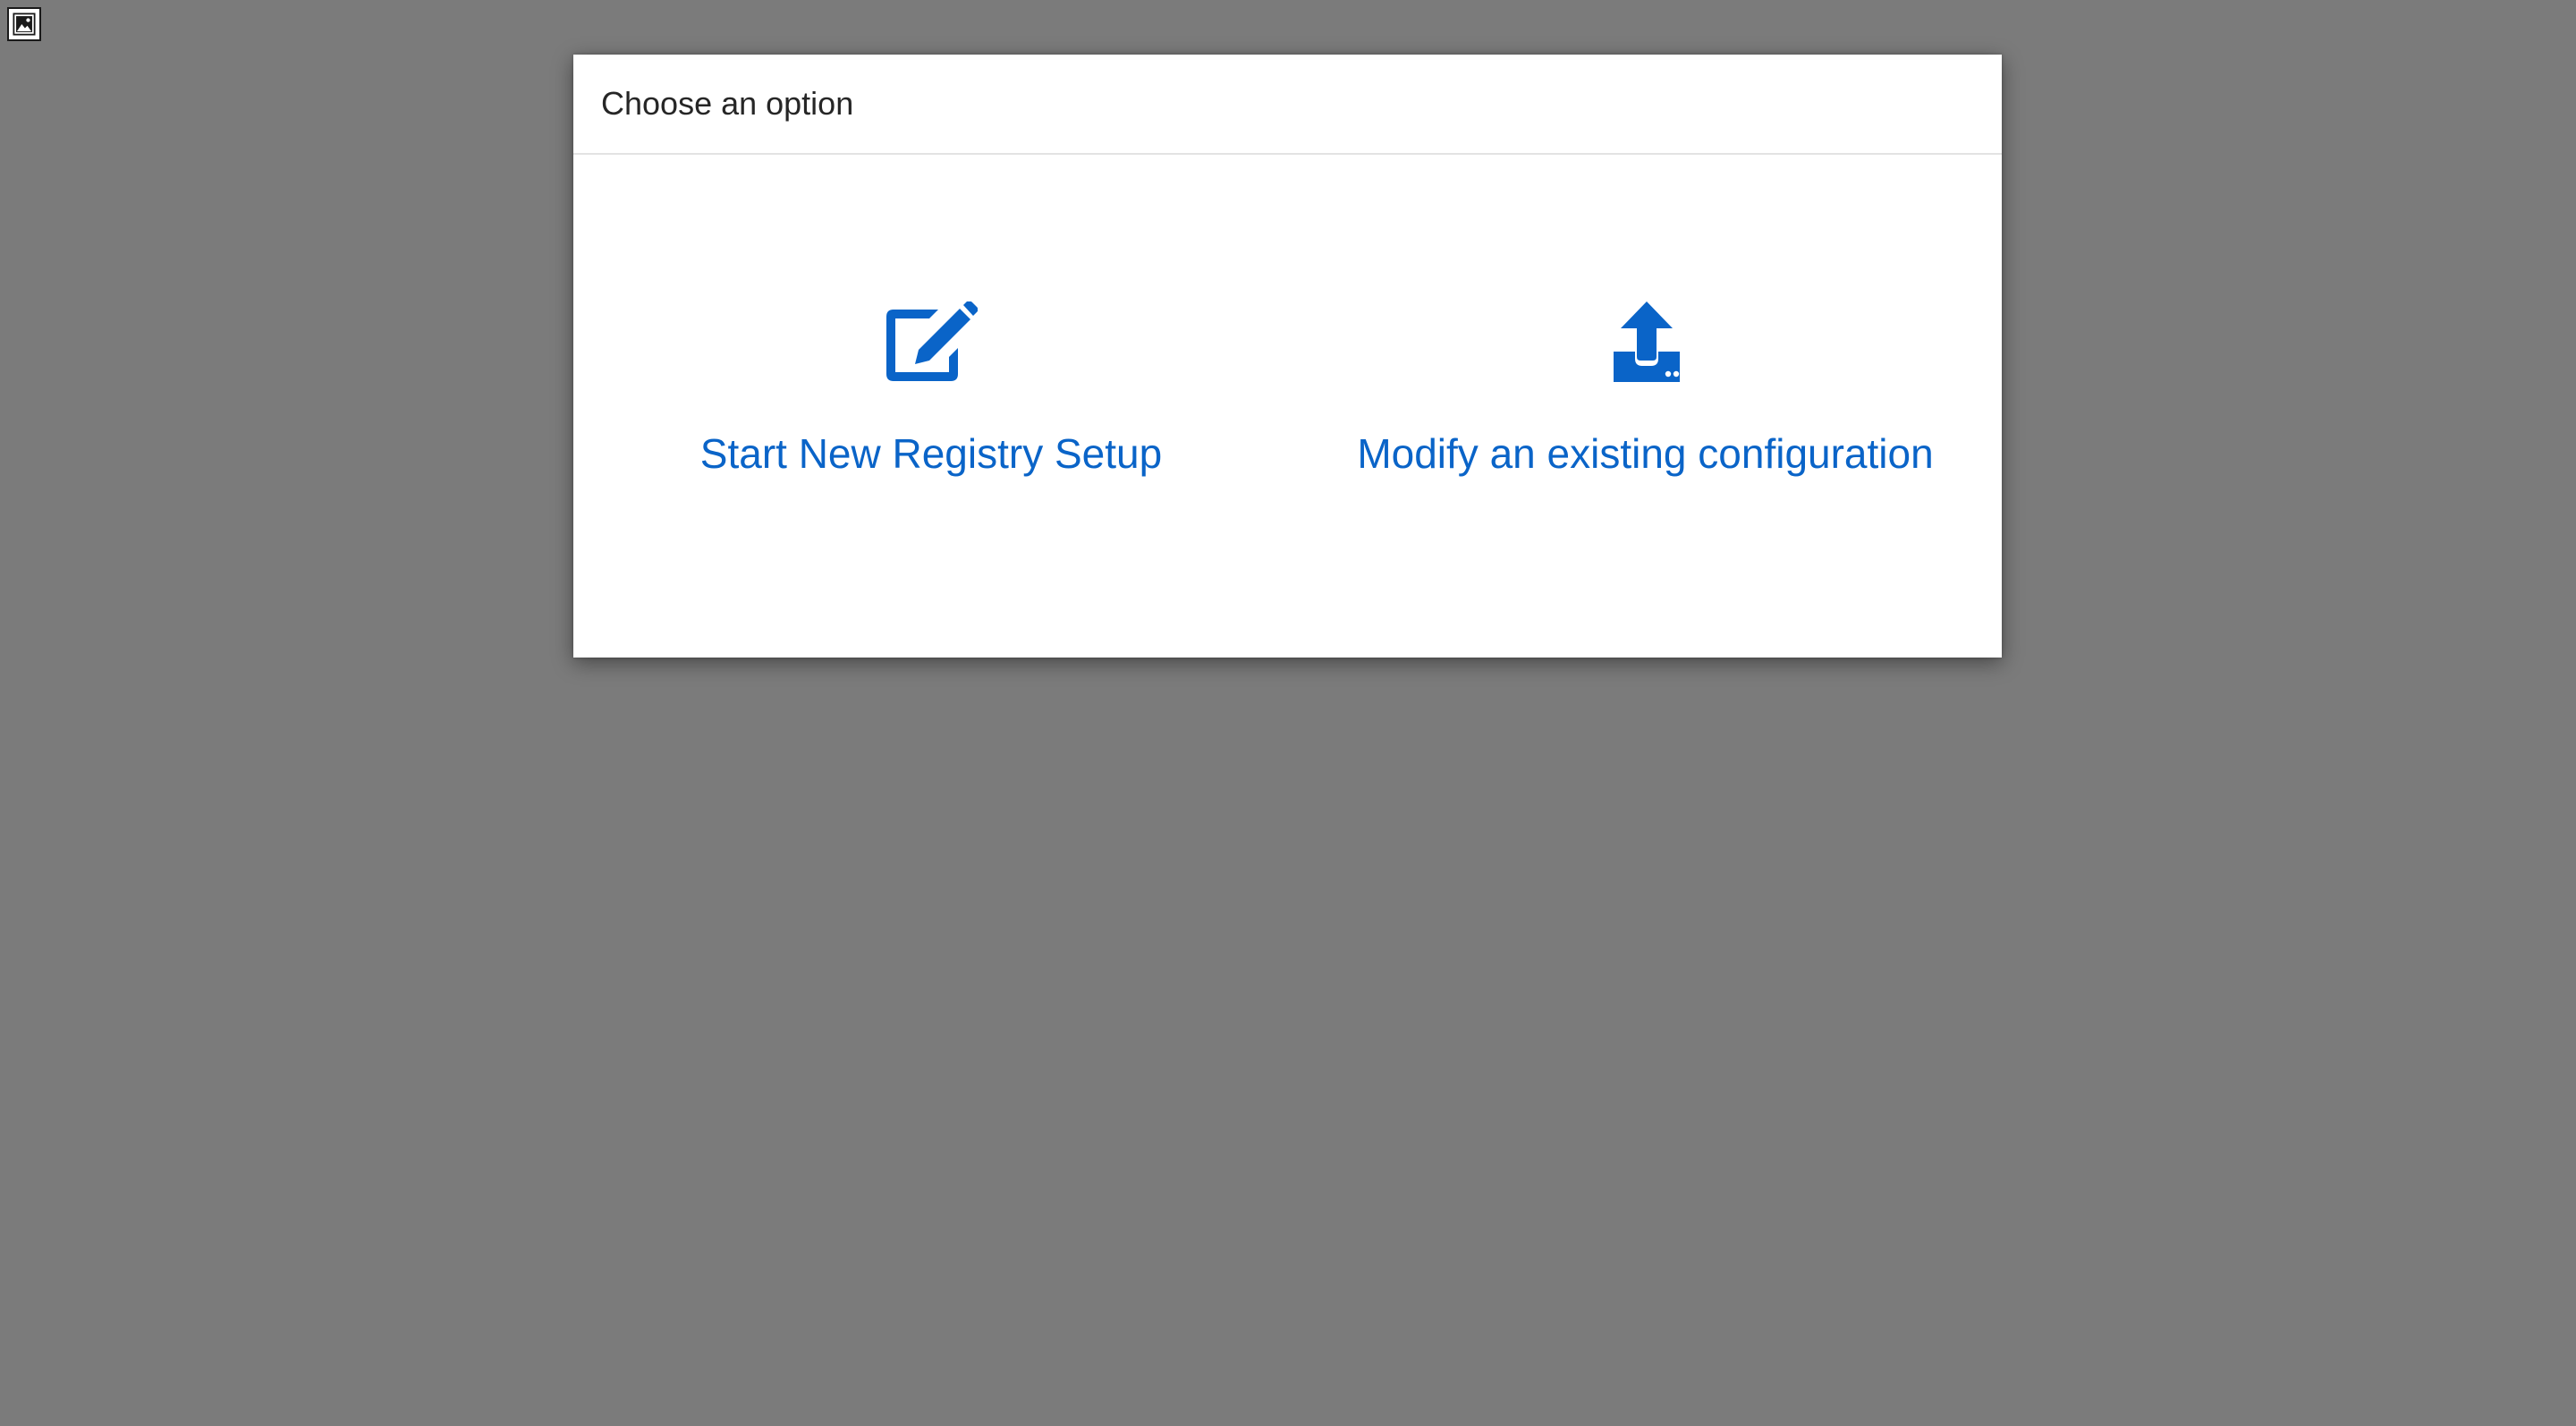  What do you see at coordinates (727, 104) in the screenshot?
I see `dialog-title: Choose an option` at bounding box center [727, 104].